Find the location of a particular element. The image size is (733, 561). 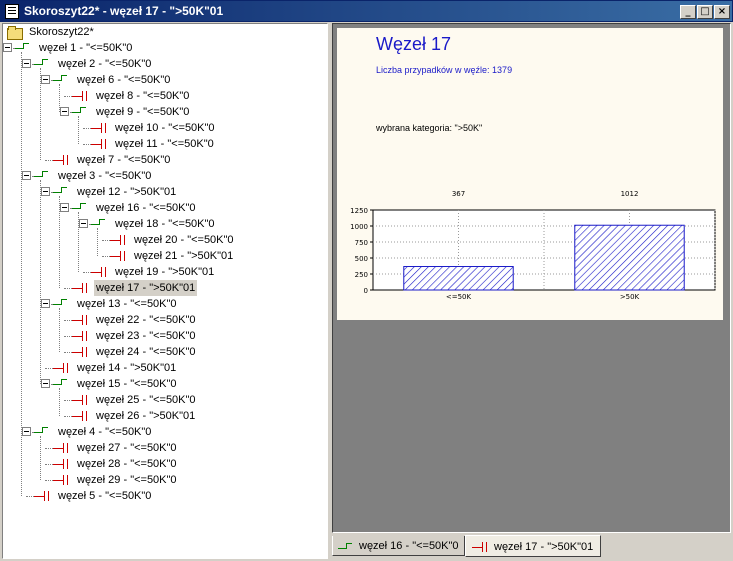

tree-node-row: węzeł 5 - "<=50K"0 is located at coordinates (163, 496).